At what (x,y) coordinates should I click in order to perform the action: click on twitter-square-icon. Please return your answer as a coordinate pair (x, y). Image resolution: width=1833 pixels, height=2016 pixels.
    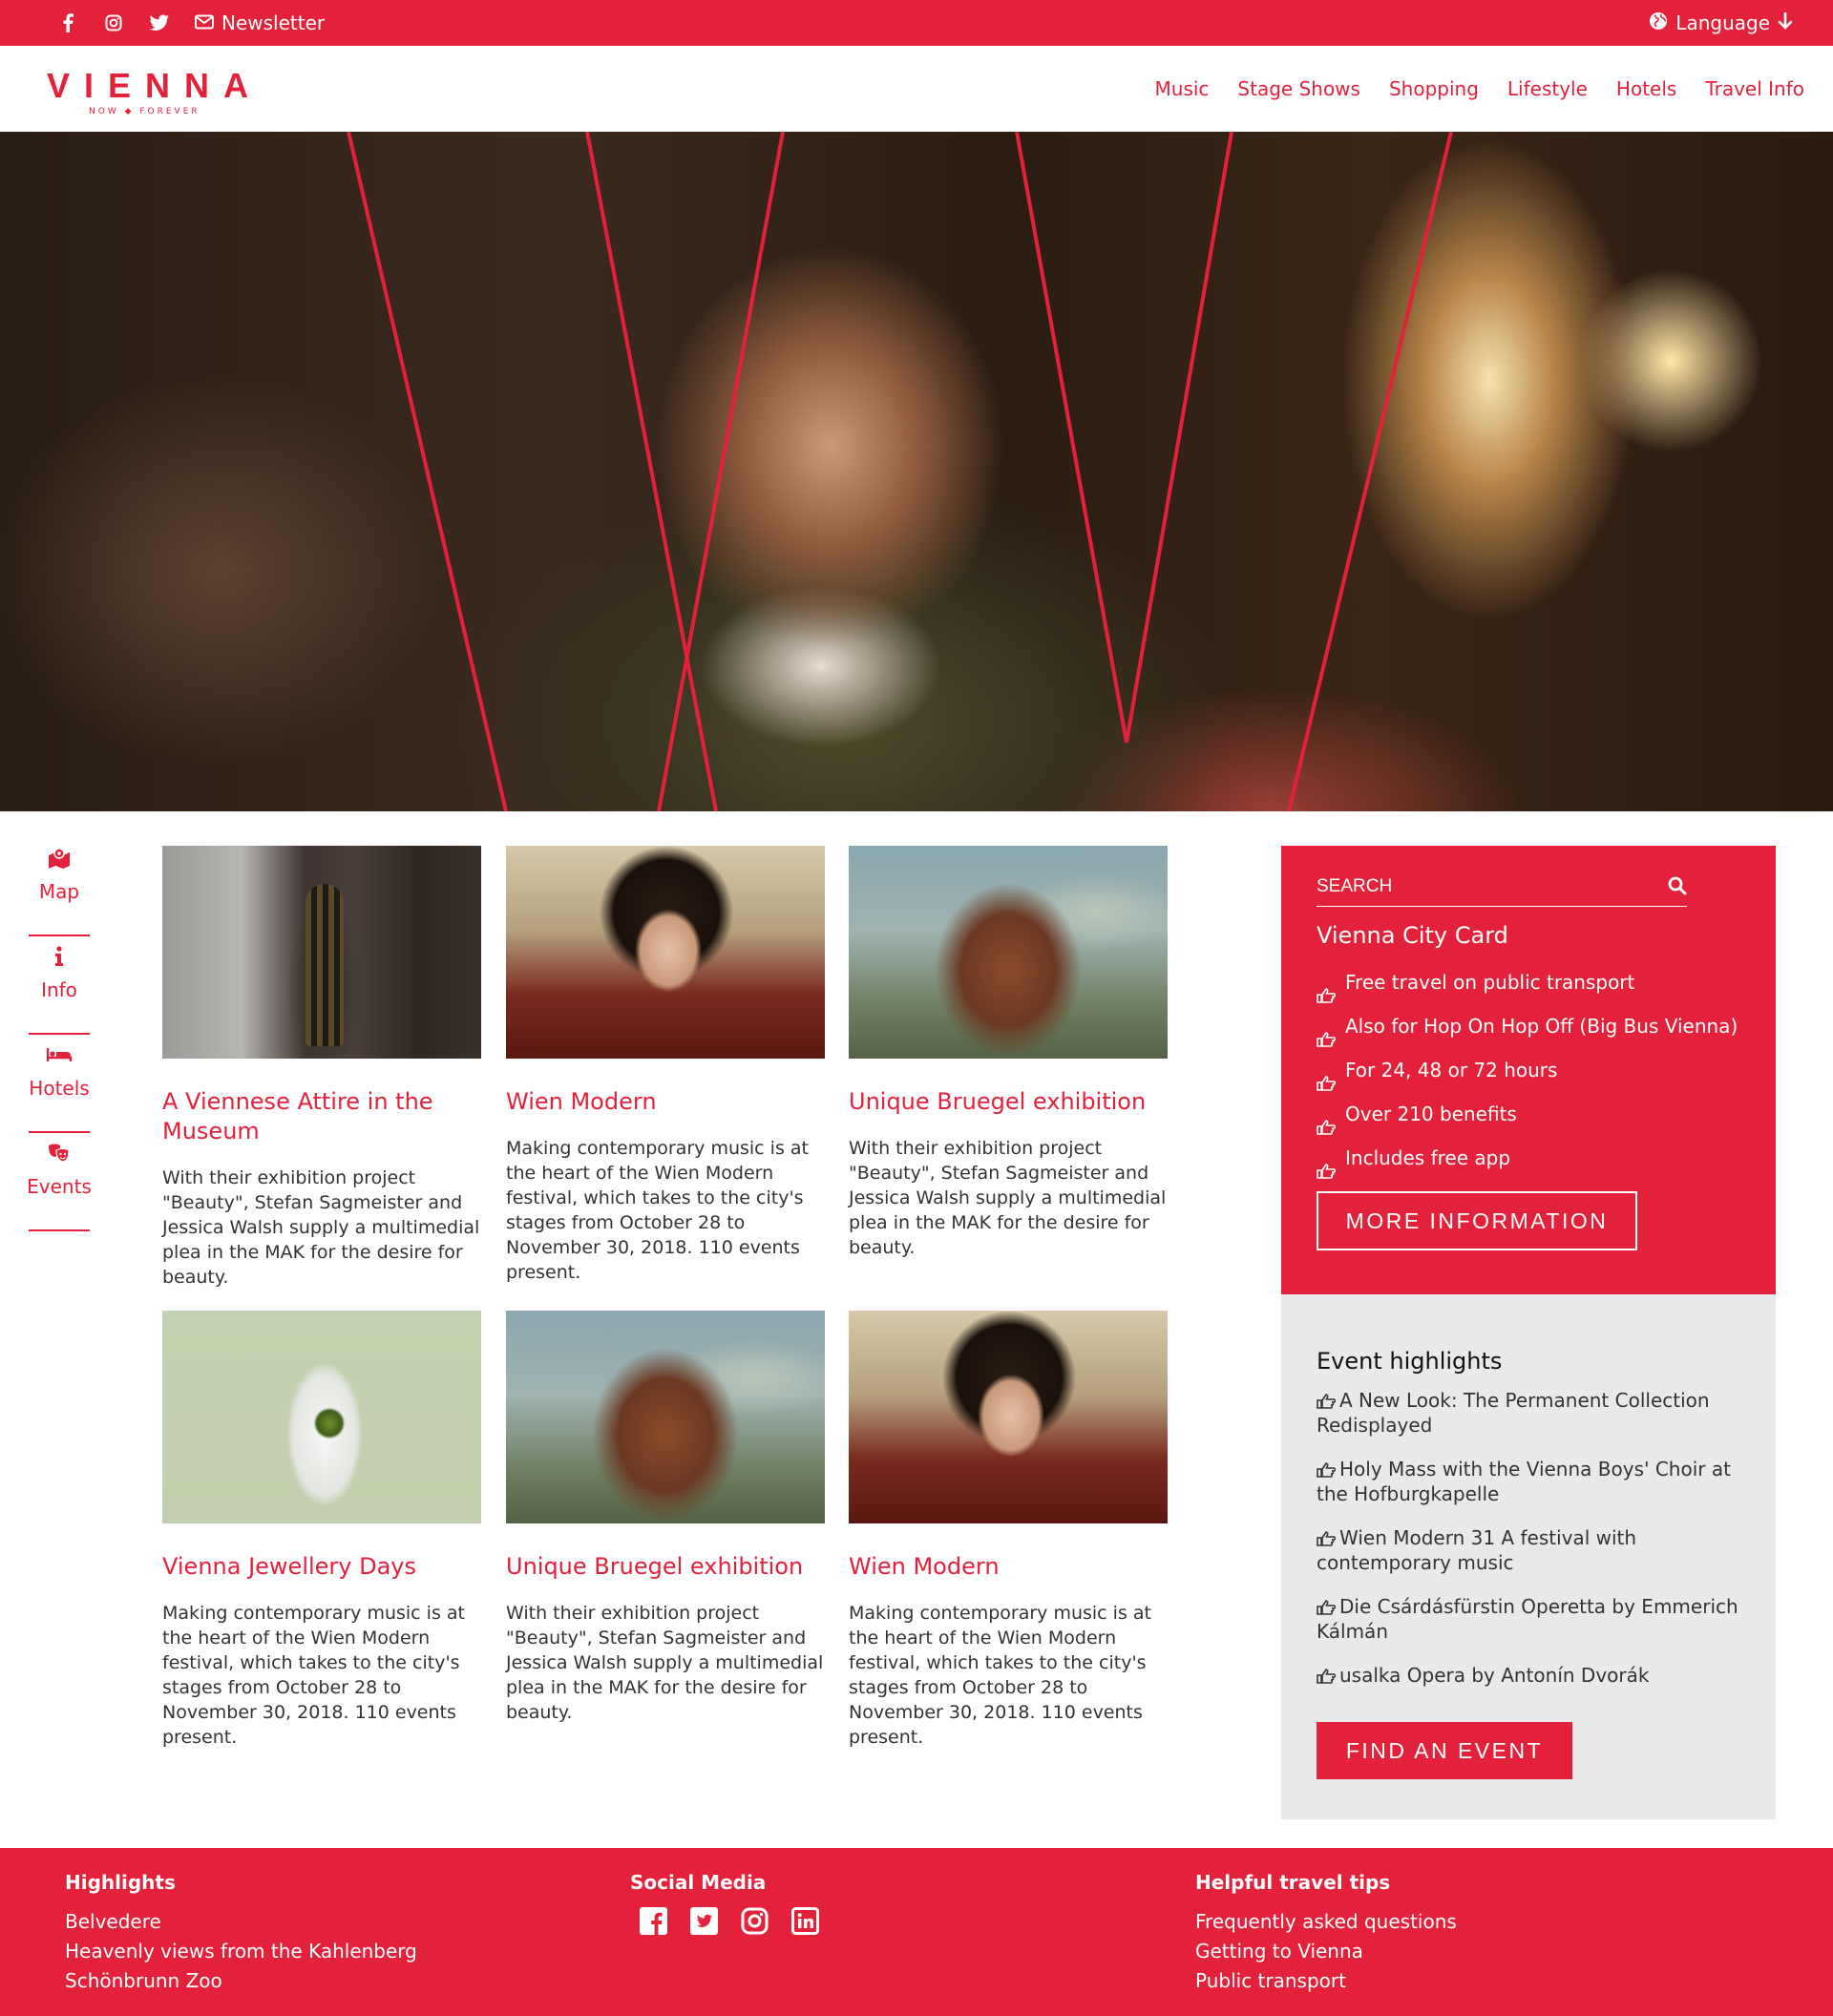
    Looking at the image, I should click on (704, 1921).